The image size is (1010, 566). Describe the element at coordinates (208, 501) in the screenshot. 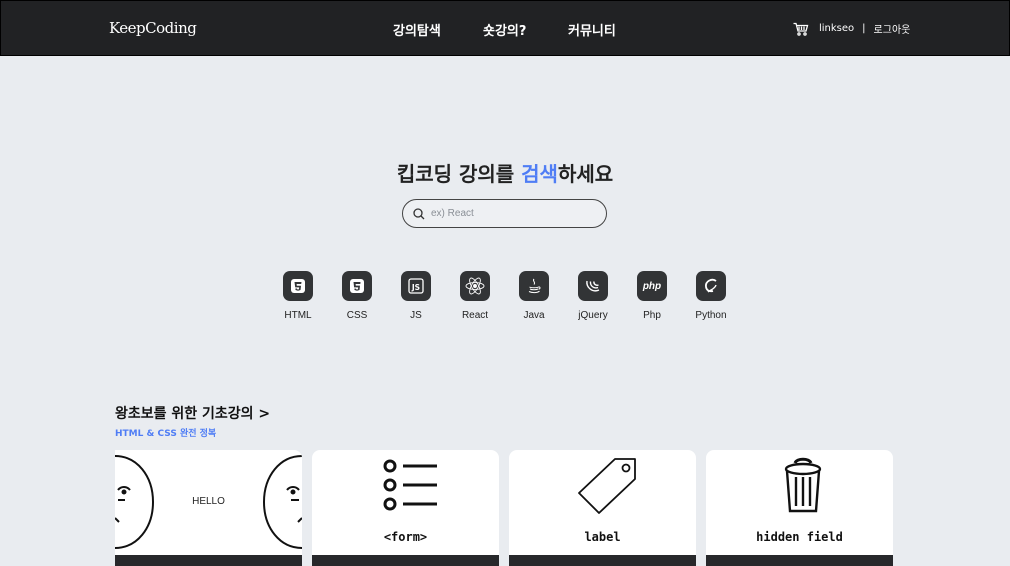

I see `card-caption-hello: HELLO` at that location.